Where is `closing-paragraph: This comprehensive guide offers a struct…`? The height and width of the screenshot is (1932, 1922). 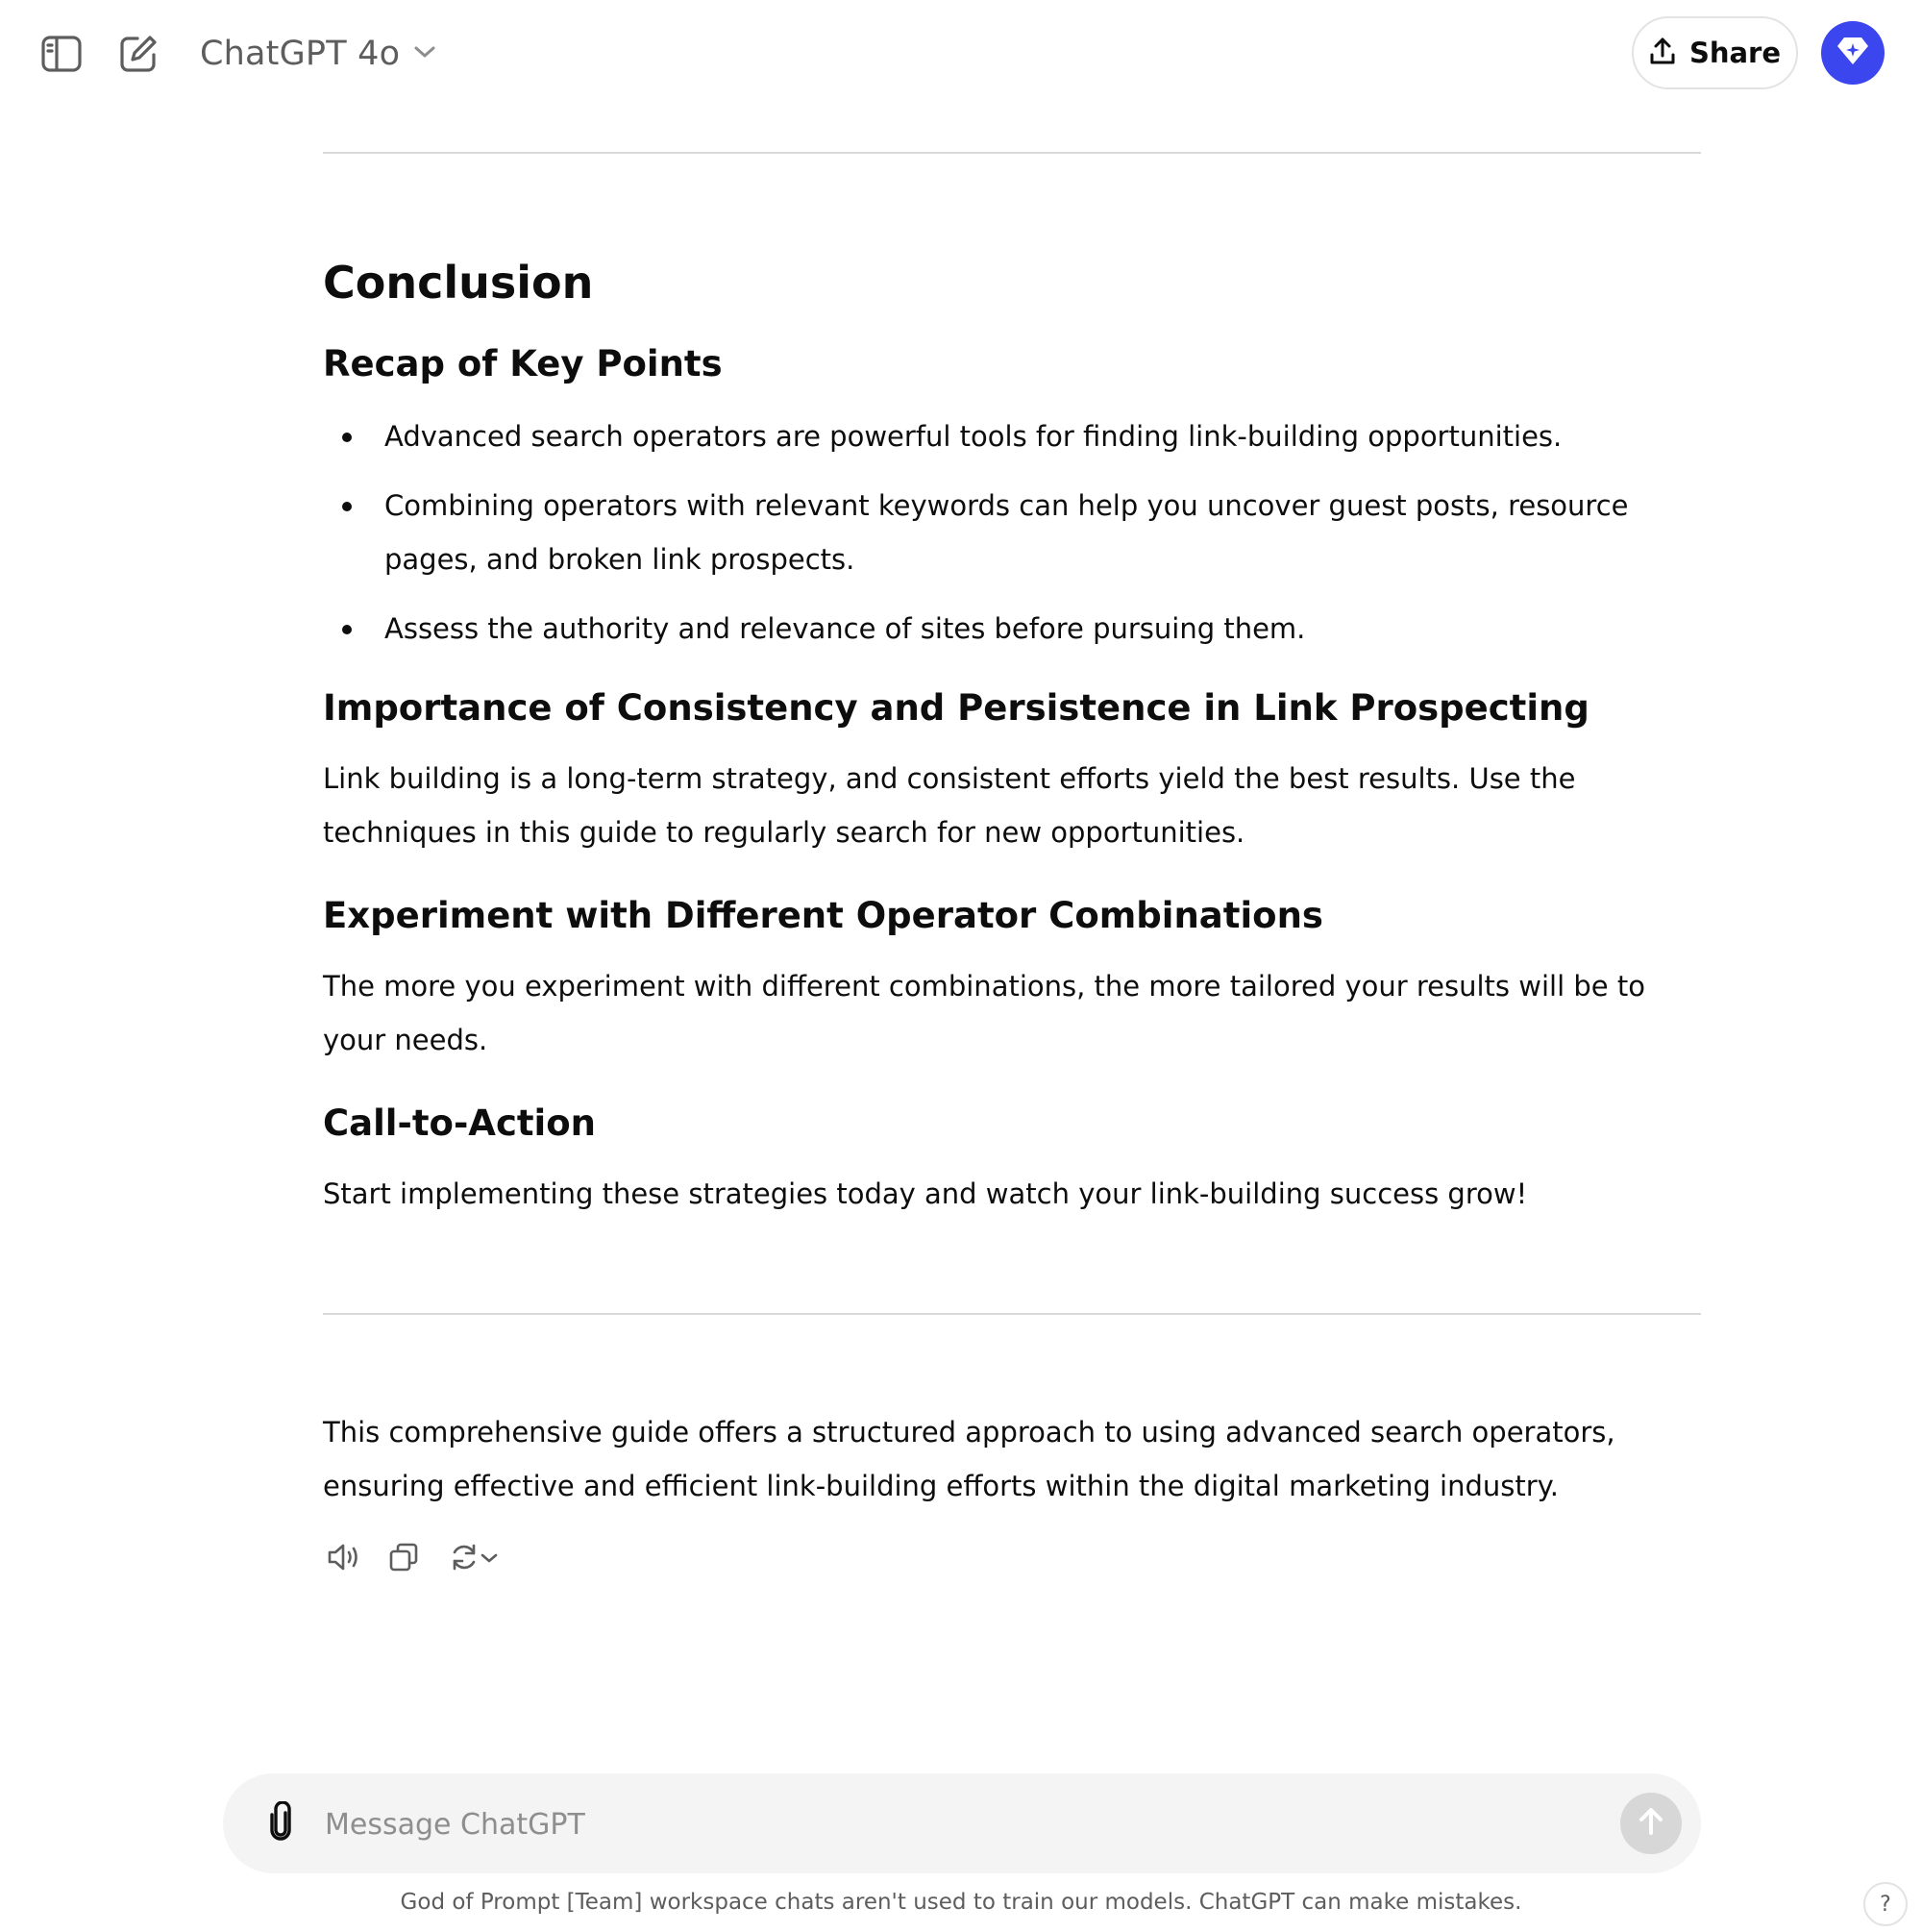
closing-paragraph: This comprehensive guide offers a struct… is located at coordinates (969, 1459).